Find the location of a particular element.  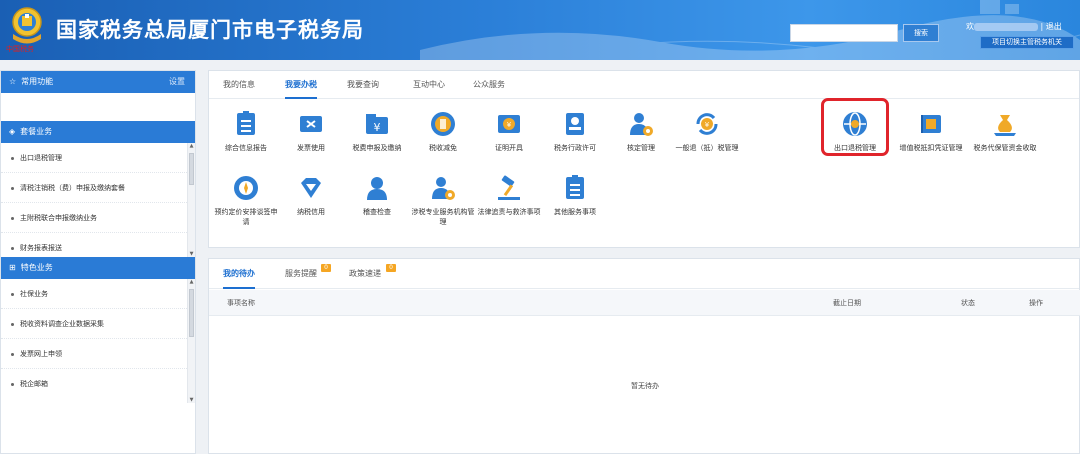

tab-do-tax: 我要办税 is located at coordinates (301, 85).